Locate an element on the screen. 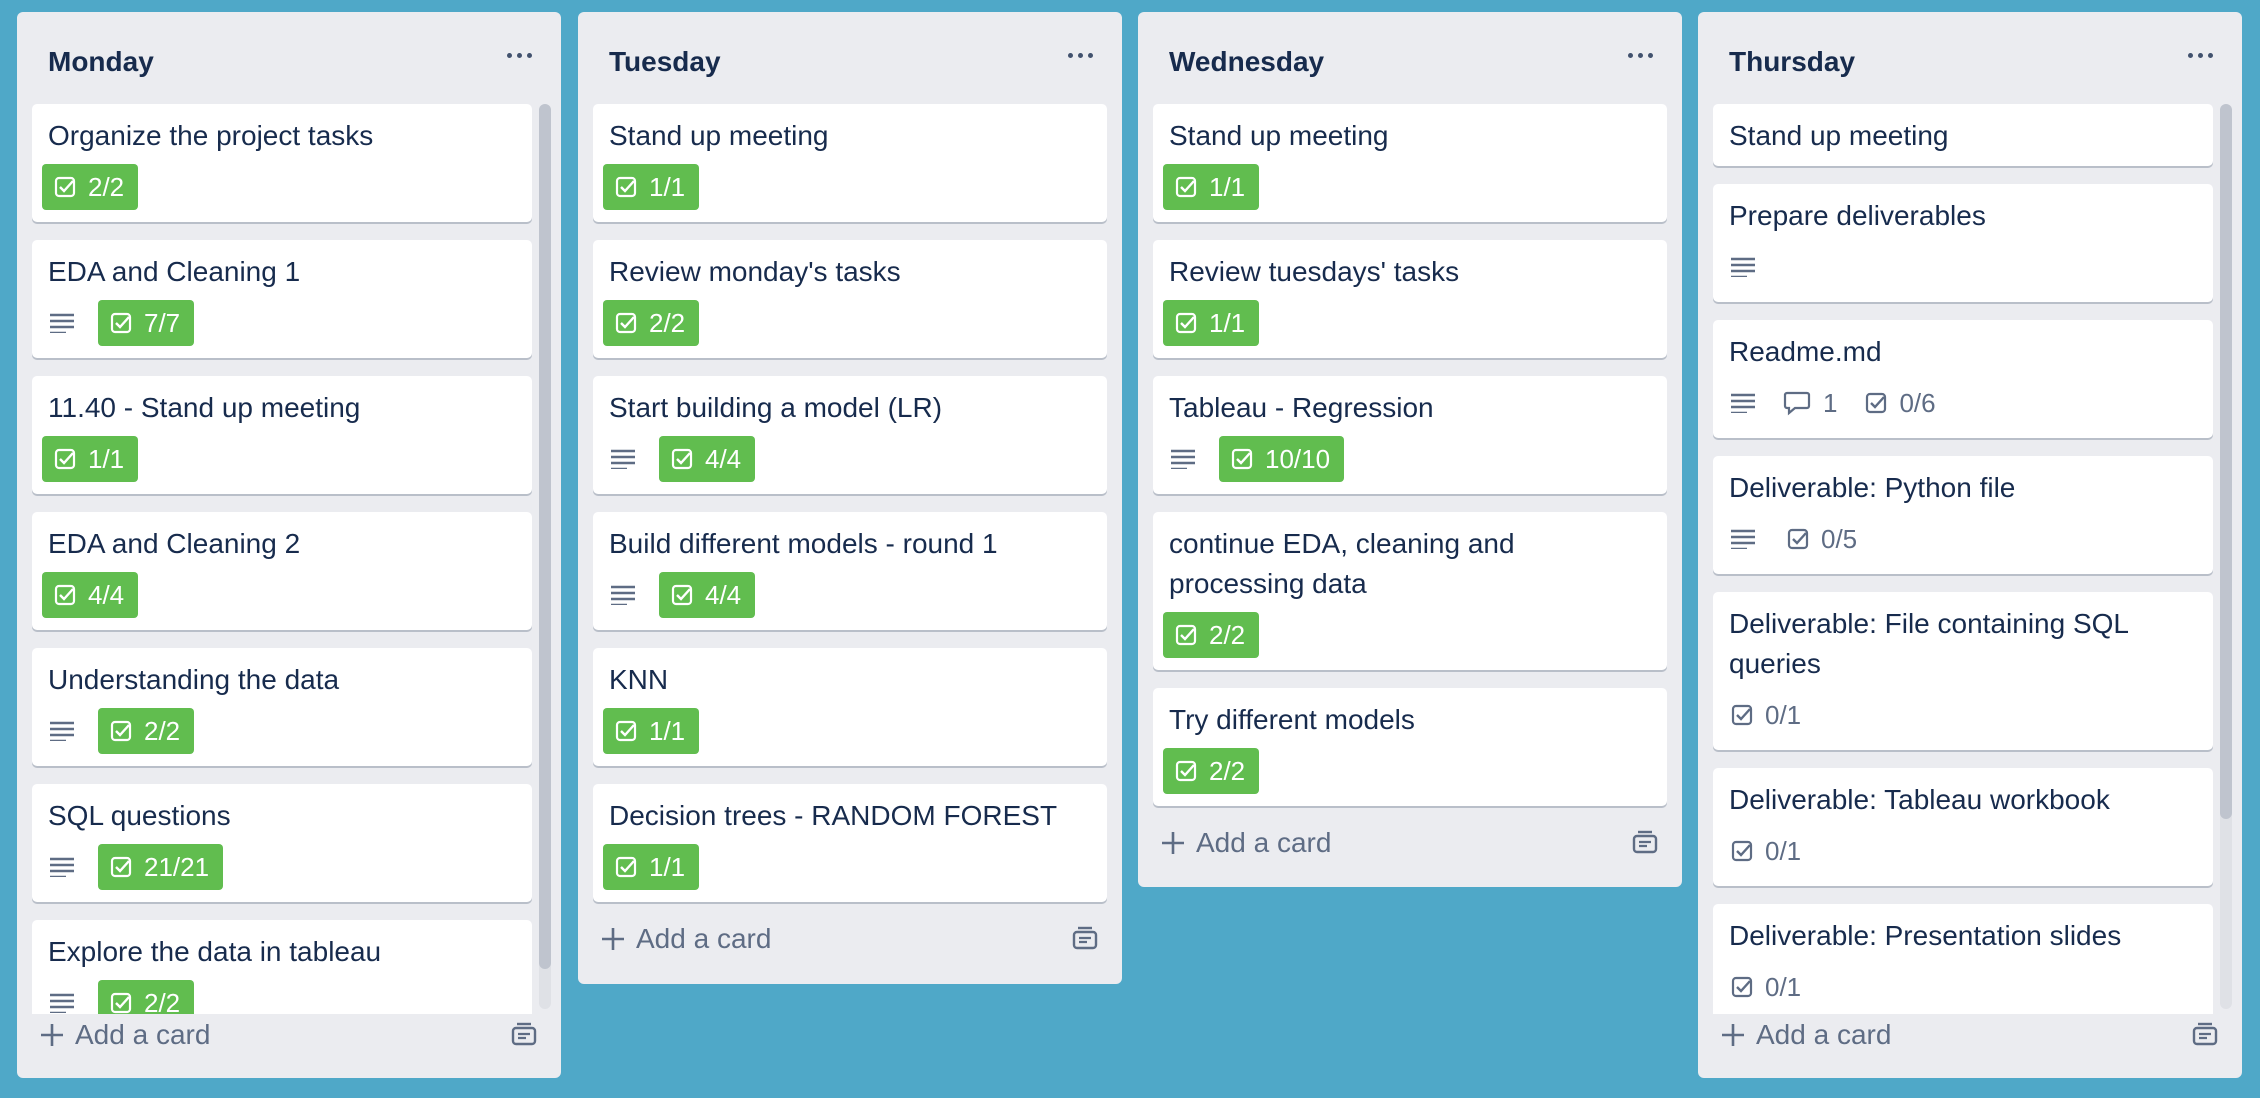 This screenshot has height=1098, width=2260. list-title: Monday is located at coordinates (101, 62).